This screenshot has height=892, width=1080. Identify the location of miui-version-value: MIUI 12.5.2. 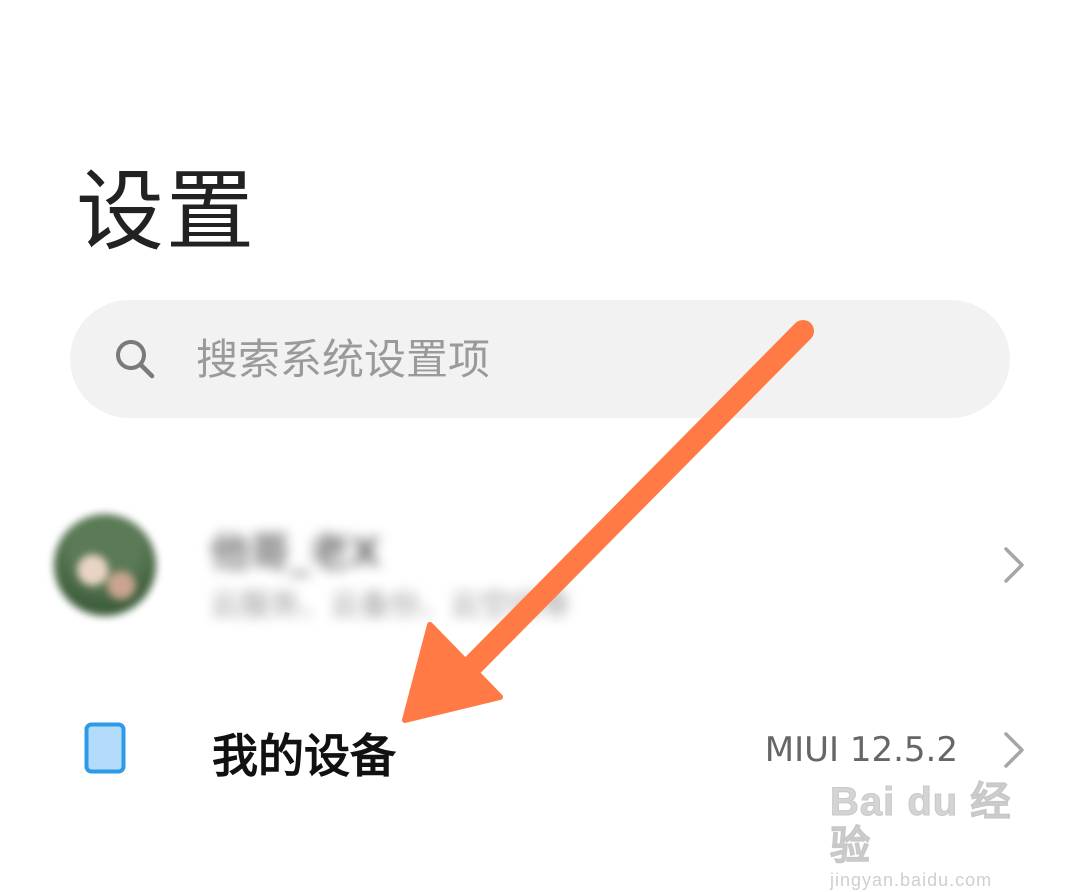
(861, 750).